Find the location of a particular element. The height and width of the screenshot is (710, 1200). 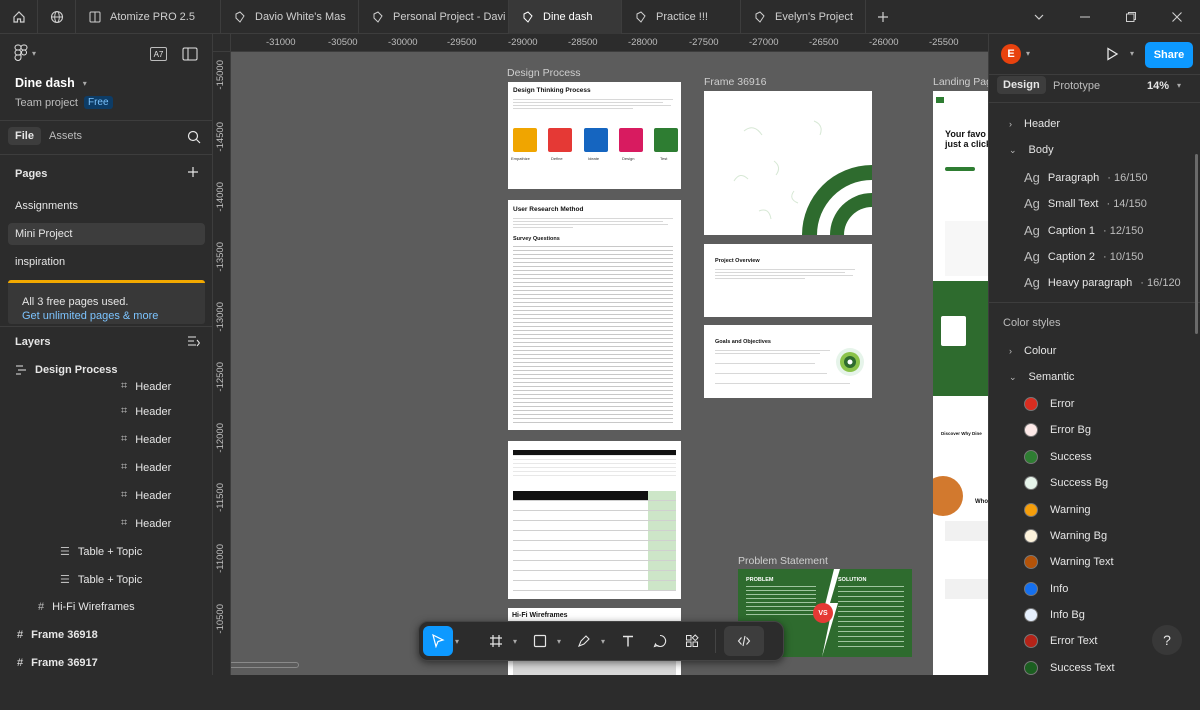

collapse-layers-icon is located at coordinates (194, 342).